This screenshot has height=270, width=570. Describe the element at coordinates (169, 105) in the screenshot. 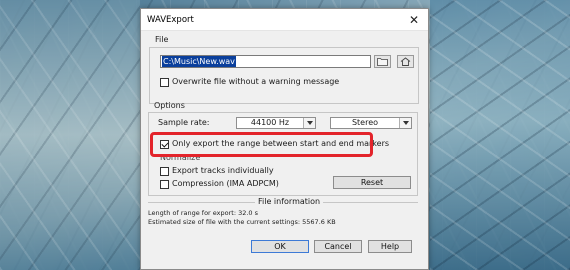

I see `options-section-label: Options` at that location.